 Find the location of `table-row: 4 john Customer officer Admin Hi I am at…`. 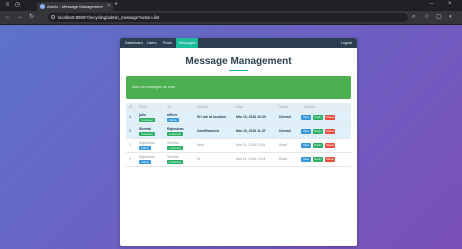

table-row: 4 john Customer officer Admin Hi I am at… is located at coordinates (238, 118).